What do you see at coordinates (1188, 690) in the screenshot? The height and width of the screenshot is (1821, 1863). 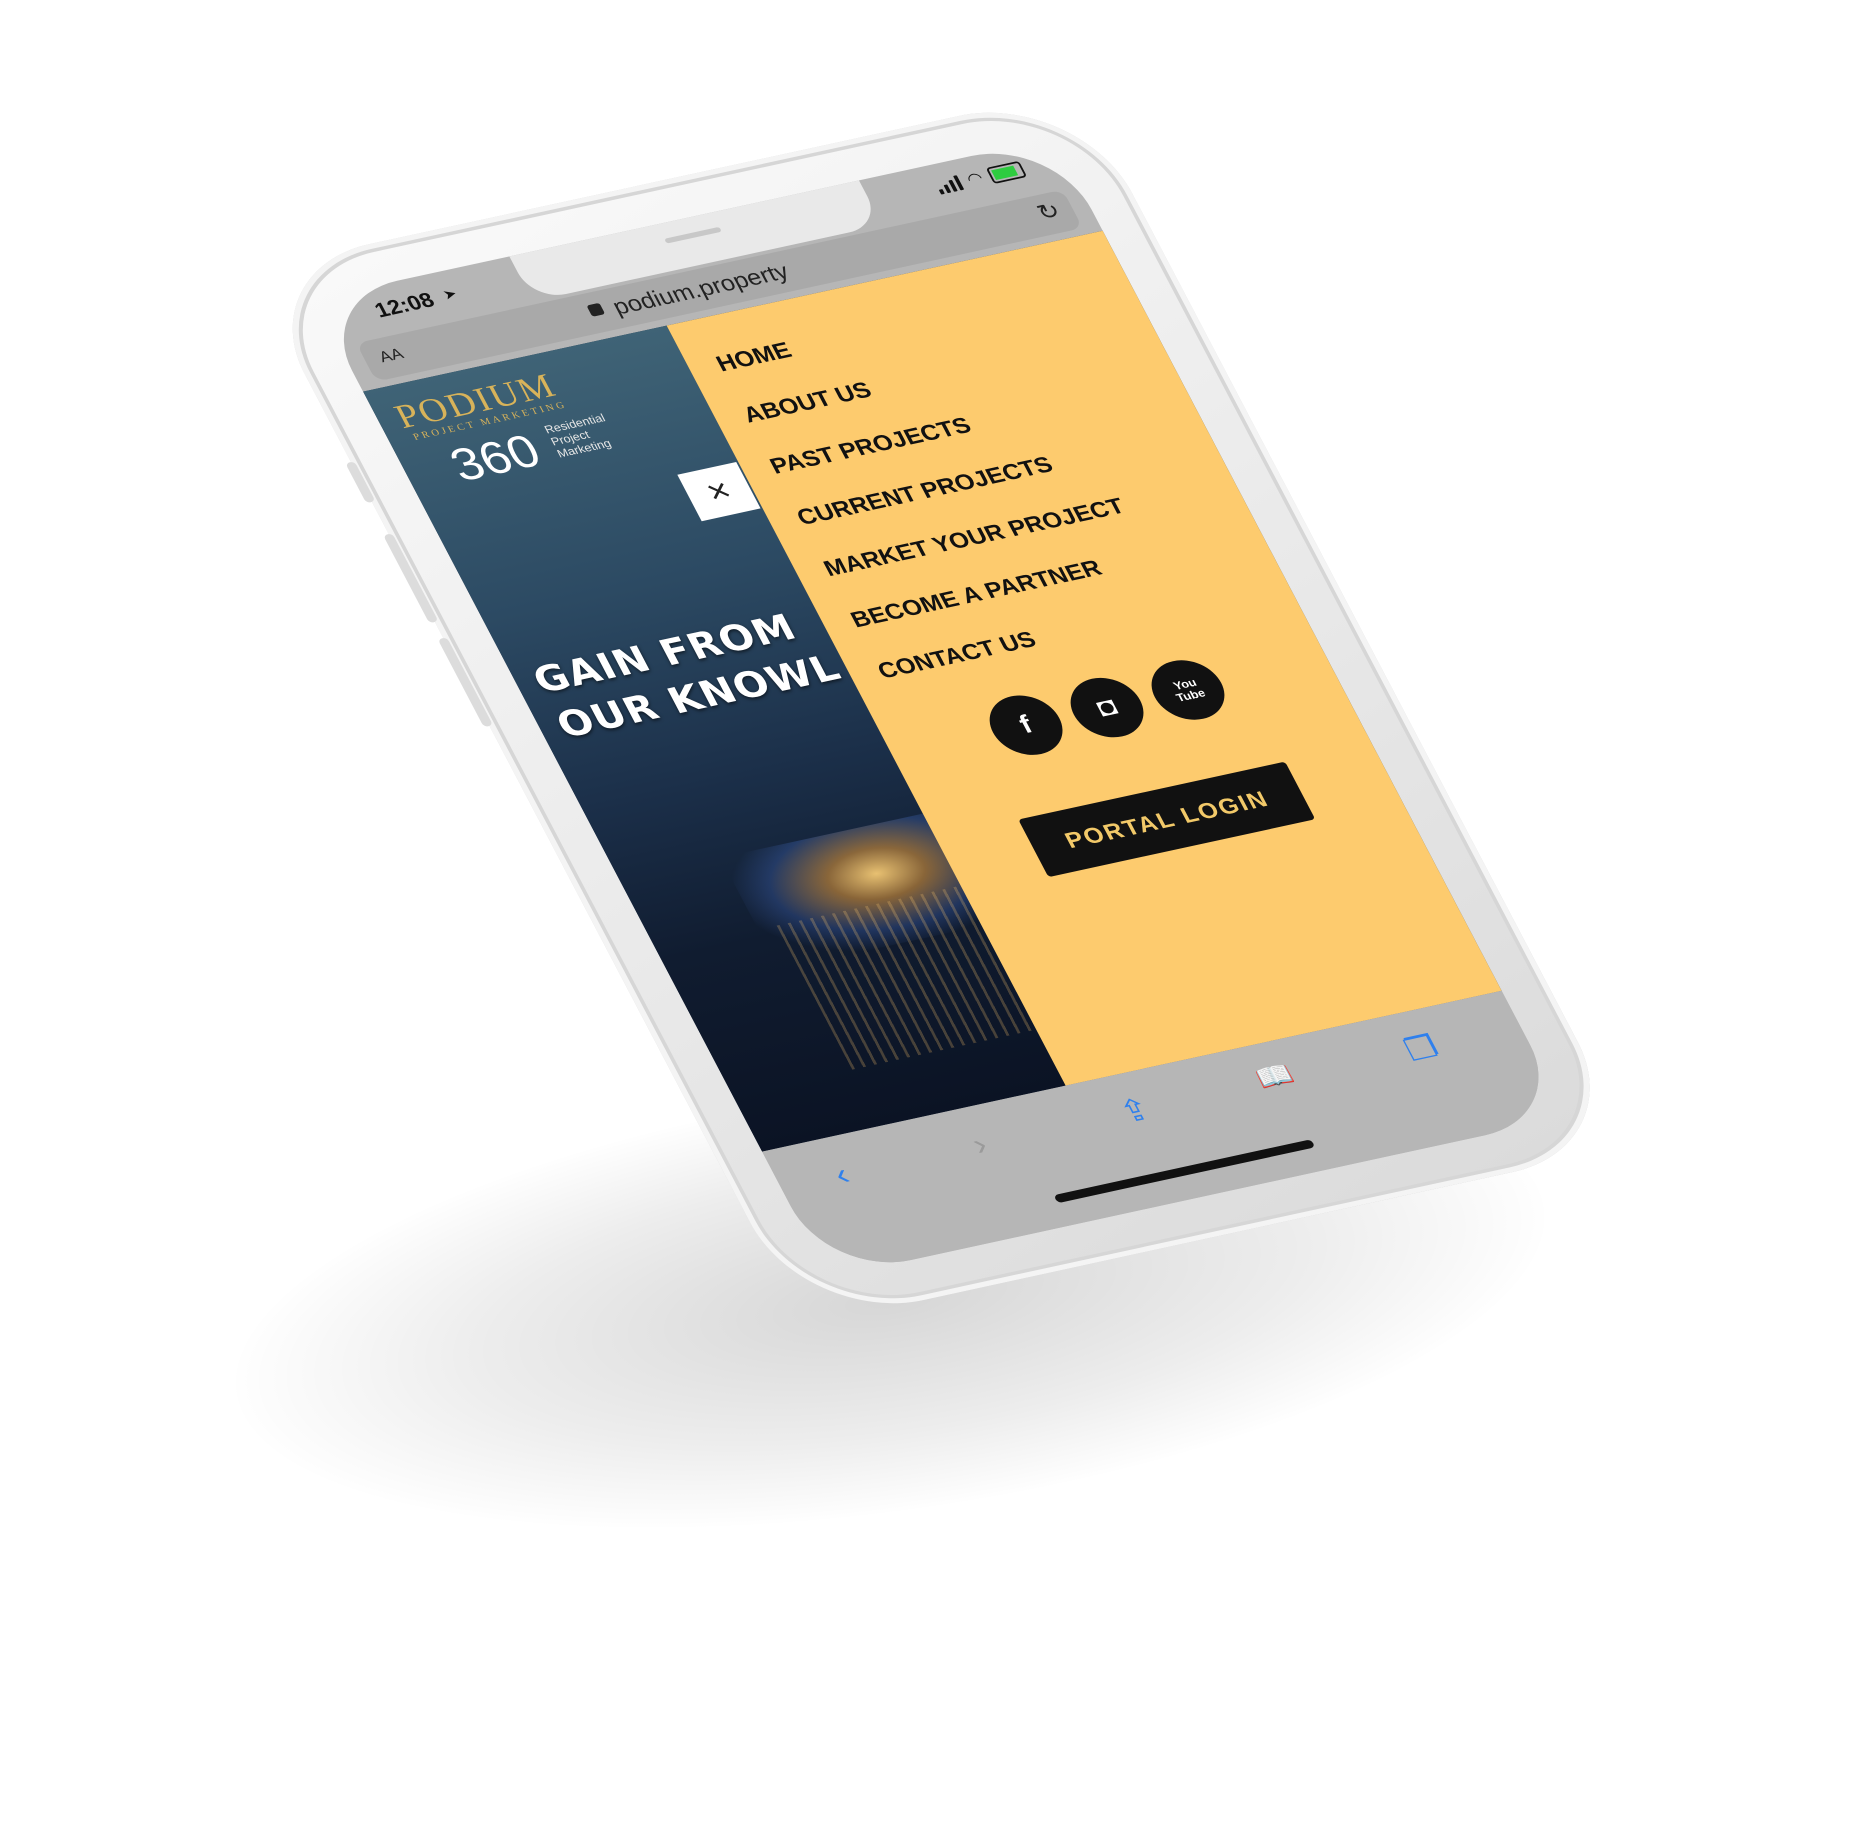 I see `youtube-icon: You Tube` at bounding box center [1188, 690].